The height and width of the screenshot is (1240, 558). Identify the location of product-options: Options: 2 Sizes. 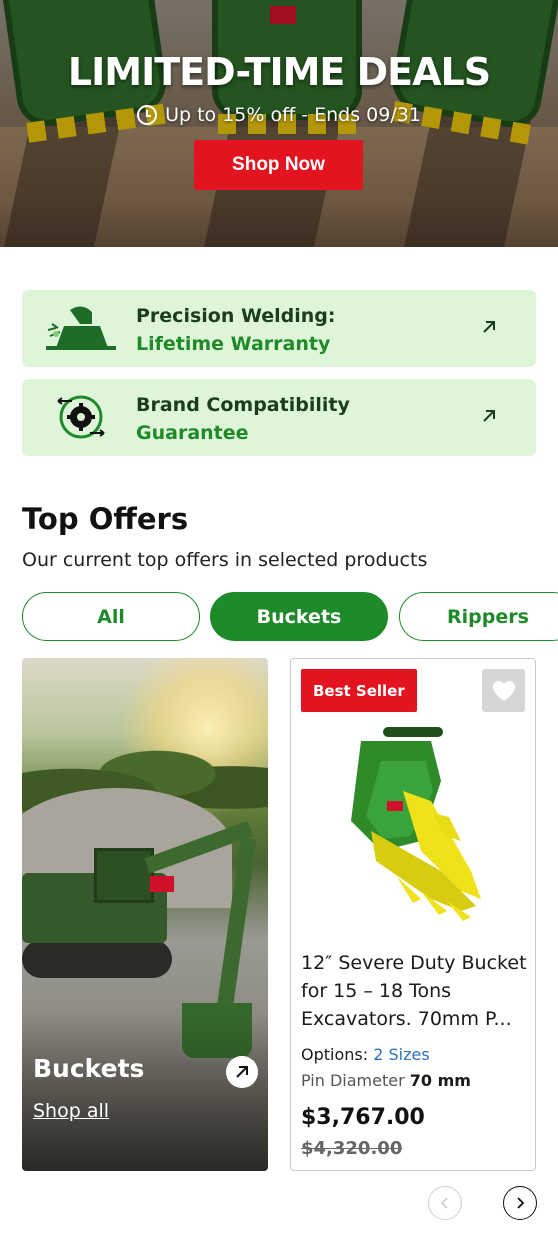
(365, 1054).